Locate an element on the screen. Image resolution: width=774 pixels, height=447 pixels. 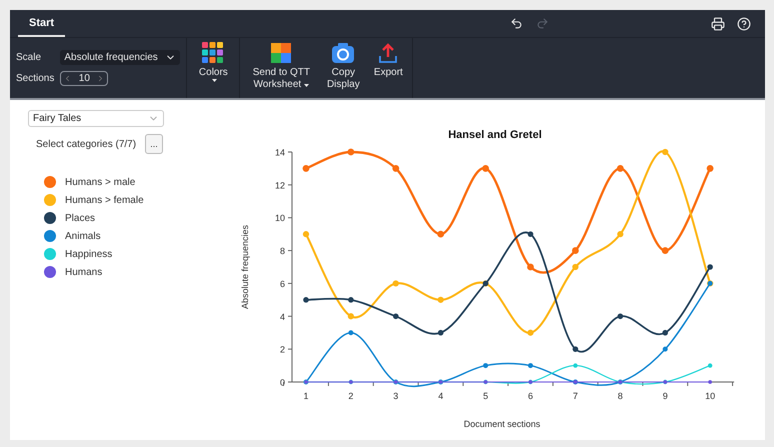
x-axis-label: Document sections is located at coordinates (502, 424).